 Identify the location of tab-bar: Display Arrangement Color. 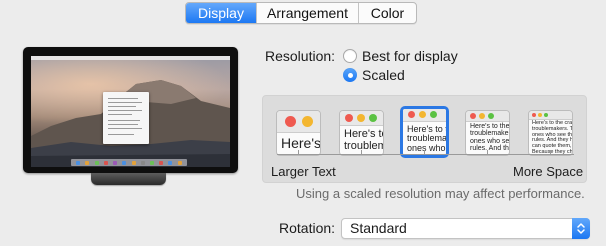
(301, 13).